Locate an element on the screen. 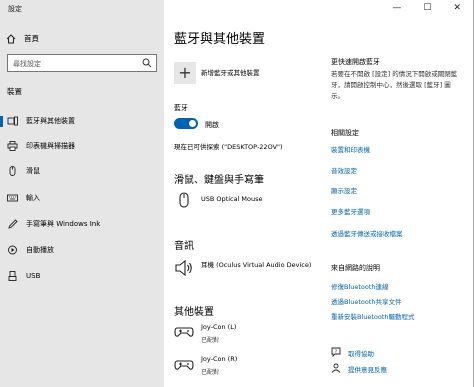  maximize-button: ☐ is located at coordinates (427, 8).